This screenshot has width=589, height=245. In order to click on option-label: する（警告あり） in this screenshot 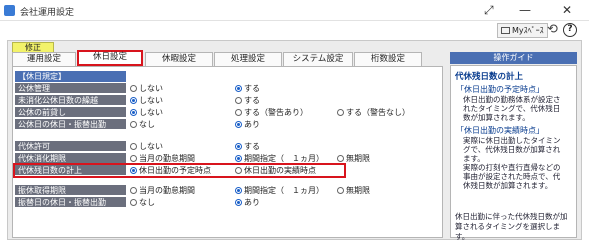, I will do `click(276, 112)`.